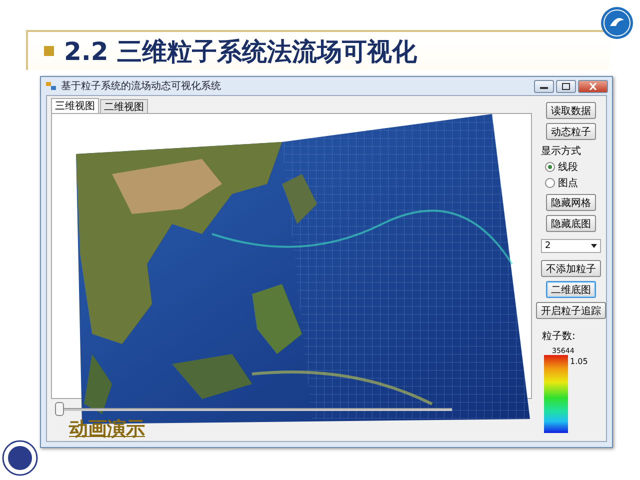 The image size is (640, 480). Describe the element at coordinates (107, 429) in the screenshot. I see `annotation-text: 动画演示` at that location.